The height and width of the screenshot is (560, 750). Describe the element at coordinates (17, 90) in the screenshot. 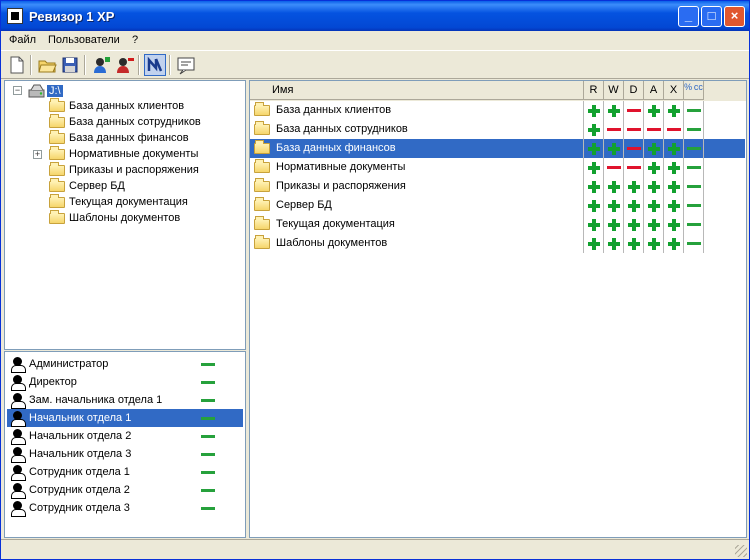

I see `collapse-icon: −` at that location.